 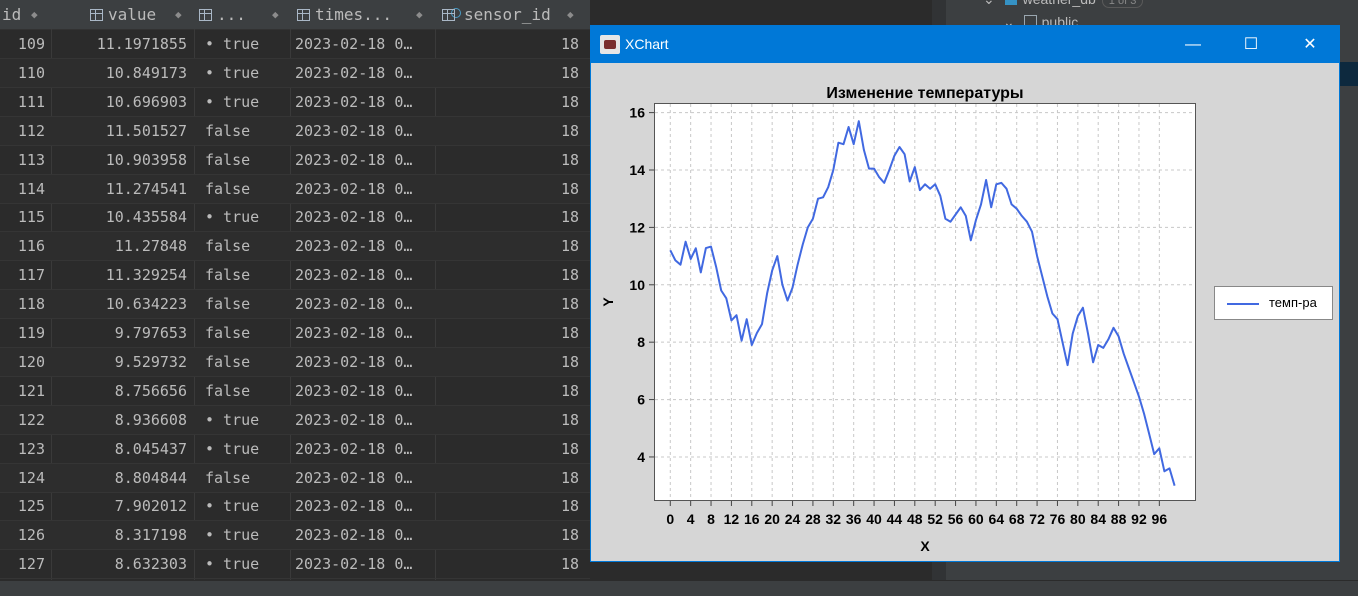 What do you see at coordinates (119, 478) in the screenshot?
I see `cell-value: 8.804844` at bounding box center [119, 478].